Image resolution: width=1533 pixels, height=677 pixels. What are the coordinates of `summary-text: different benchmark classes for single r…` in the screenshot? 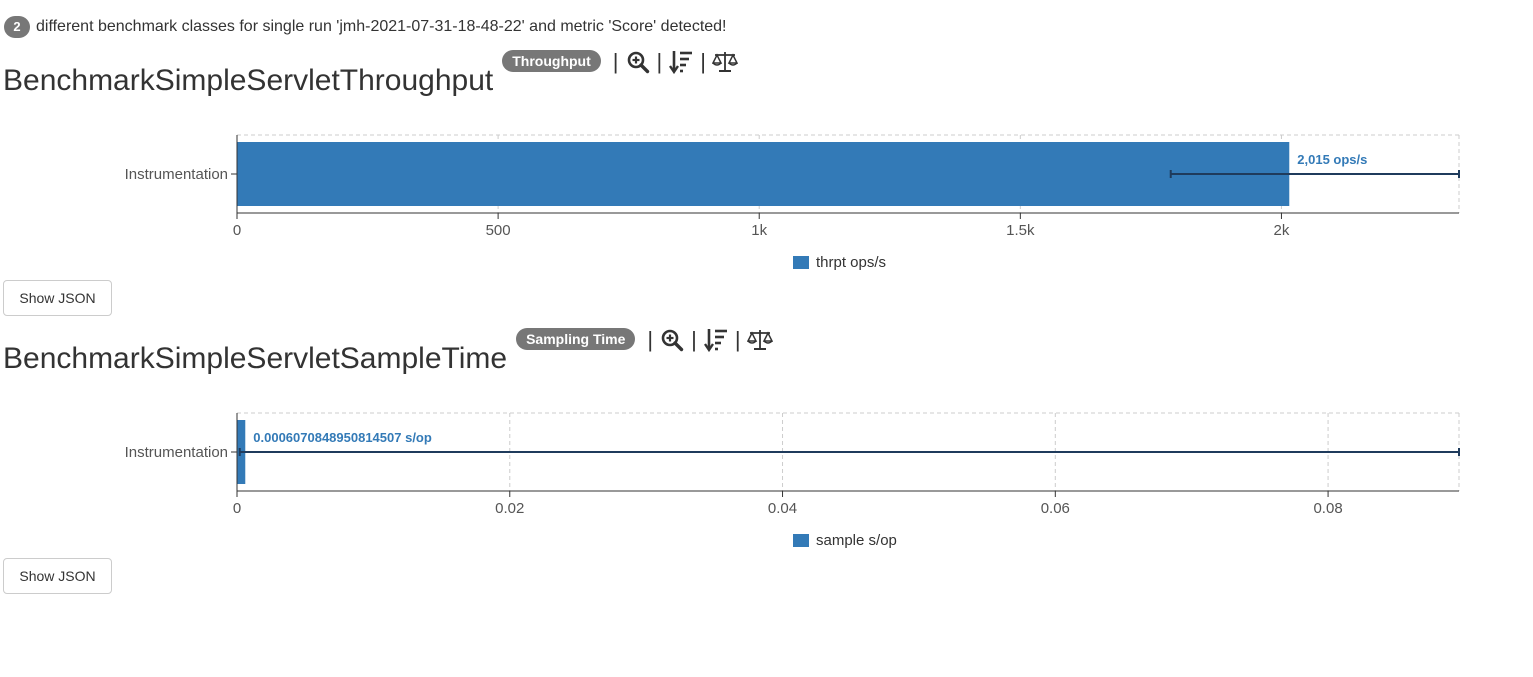 It's located at (381, 26).